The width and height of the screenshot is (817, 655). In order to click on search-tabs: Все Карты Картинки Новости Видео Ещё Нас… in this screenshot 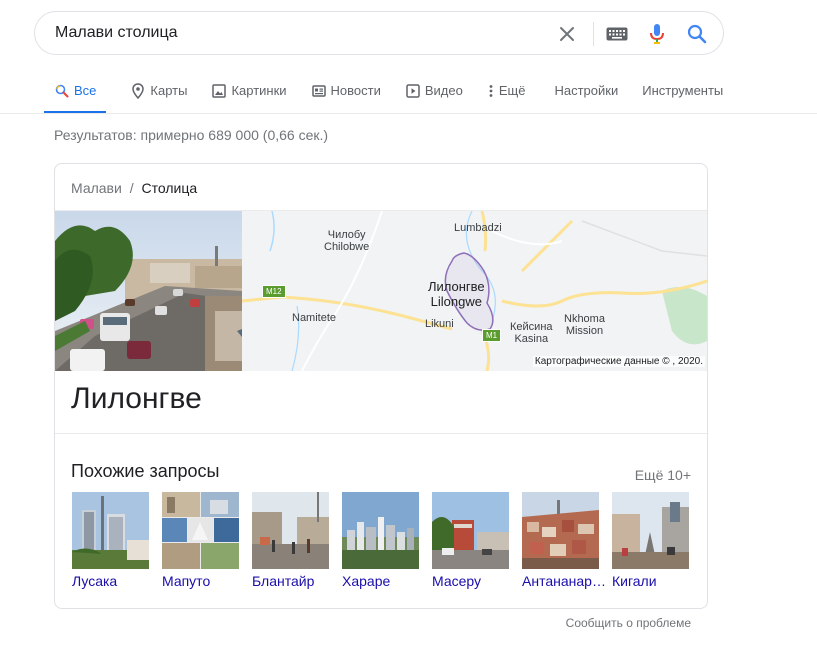, I will do `click(395, 95)`.